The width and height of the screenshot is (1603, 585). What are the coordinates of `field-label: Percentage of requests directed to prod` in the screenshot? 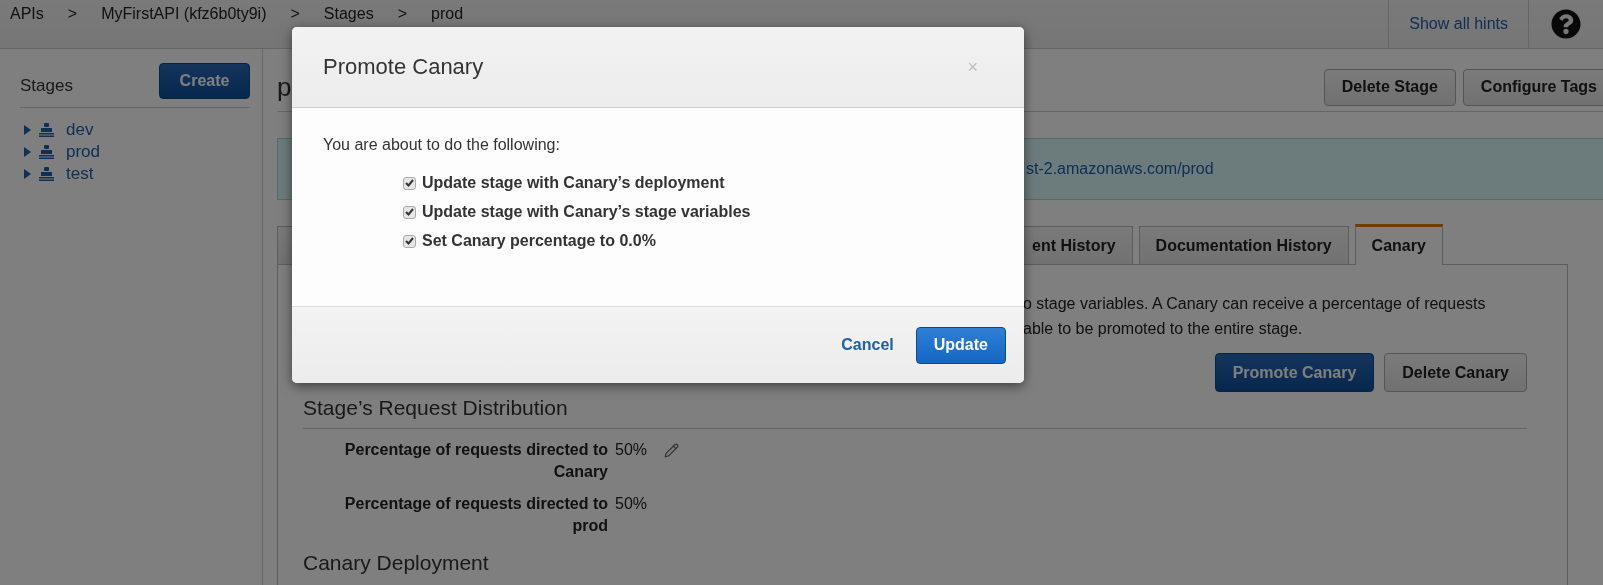 It's located at (475, 515).